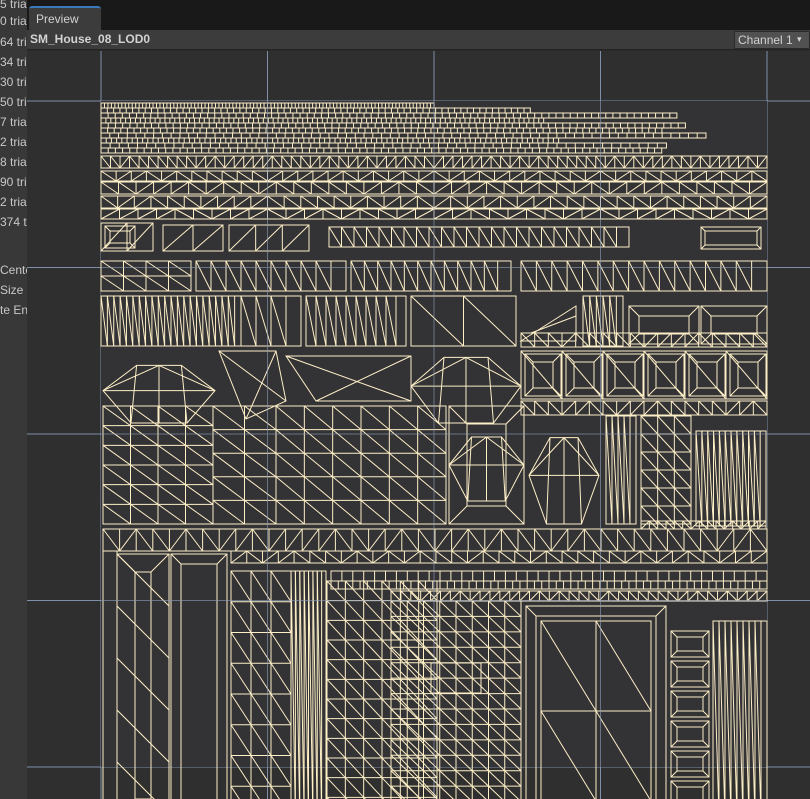 The width and height of the screenshot is (810, 799). I want to click on triangle-count-label: 8 triar, so click(13, 162).